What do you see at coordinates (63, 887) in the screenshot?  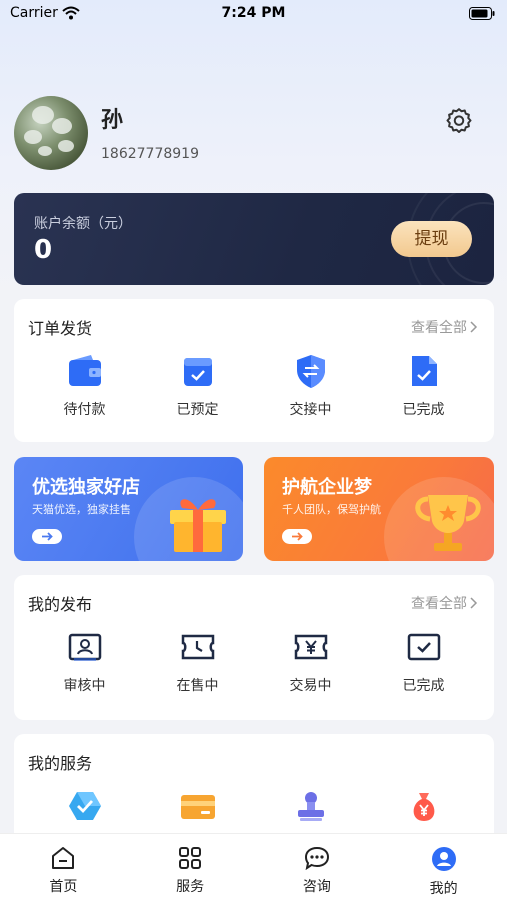 I see `tab-home-label: 首页` at bounding box center [63, 887].